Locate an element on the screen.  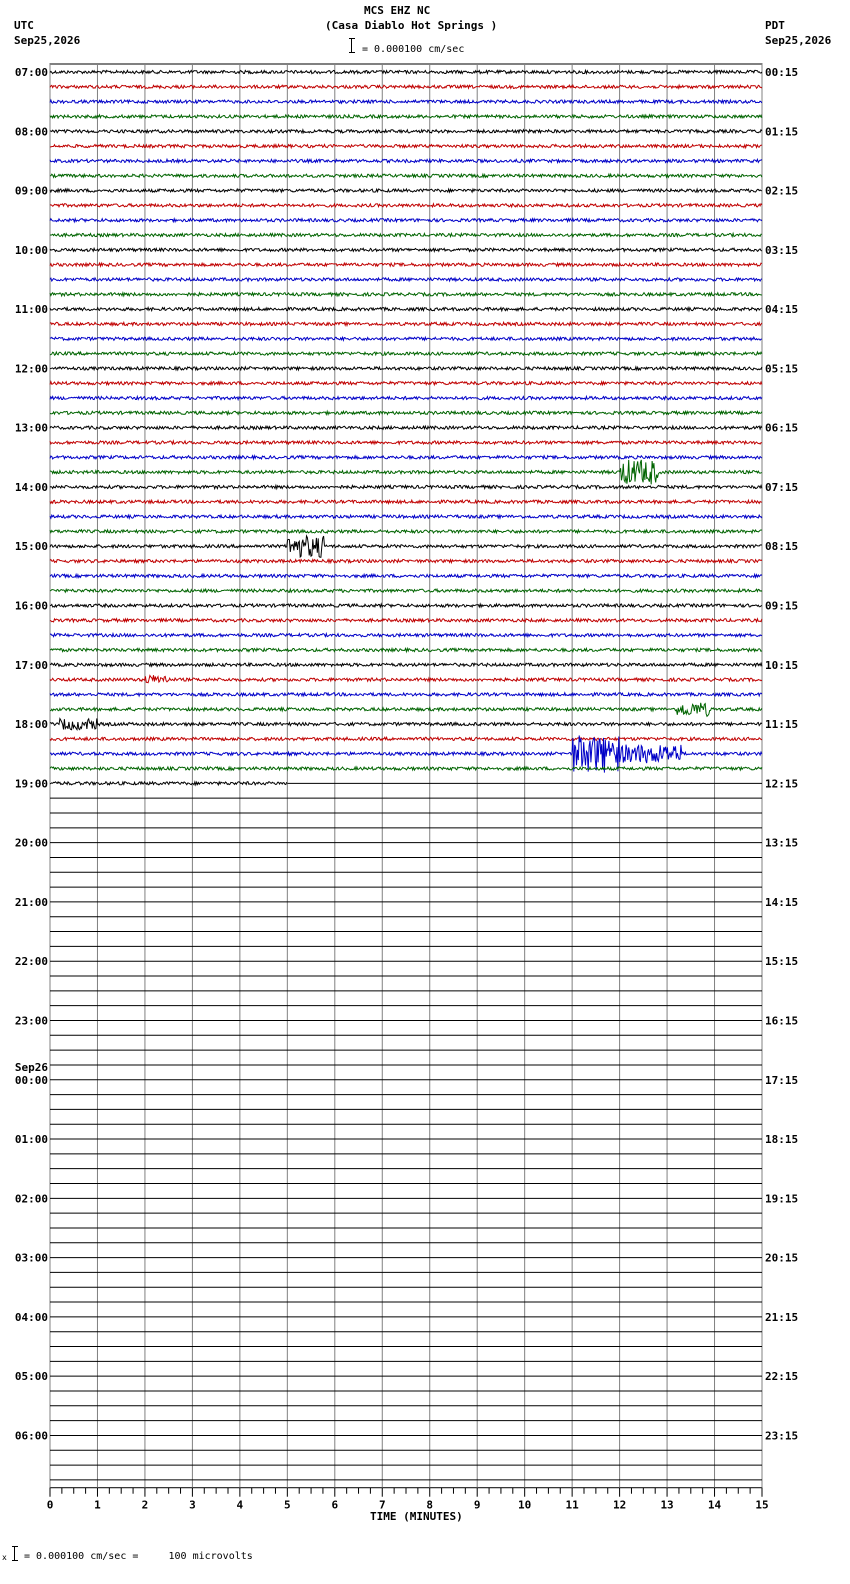
utc-hour-label: 23:00 is located at coordinates (31, 1020).